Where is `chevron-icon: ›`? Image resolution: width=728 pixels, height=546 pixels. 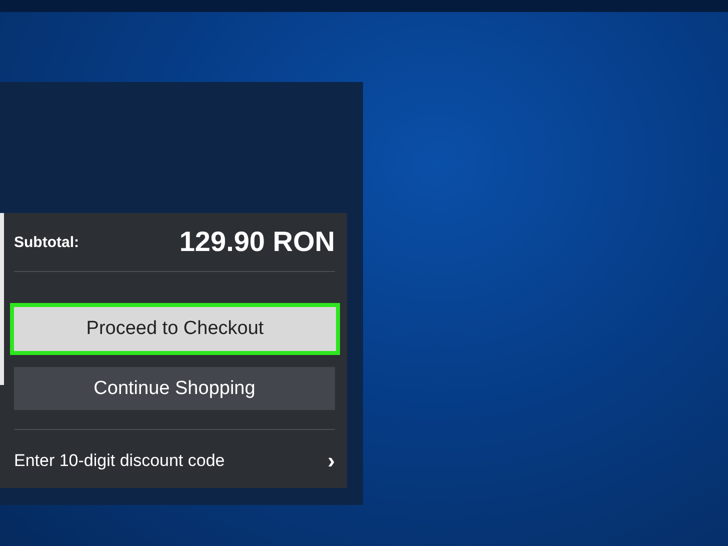 chevron-icon: › is located at coordinates (331, 461).